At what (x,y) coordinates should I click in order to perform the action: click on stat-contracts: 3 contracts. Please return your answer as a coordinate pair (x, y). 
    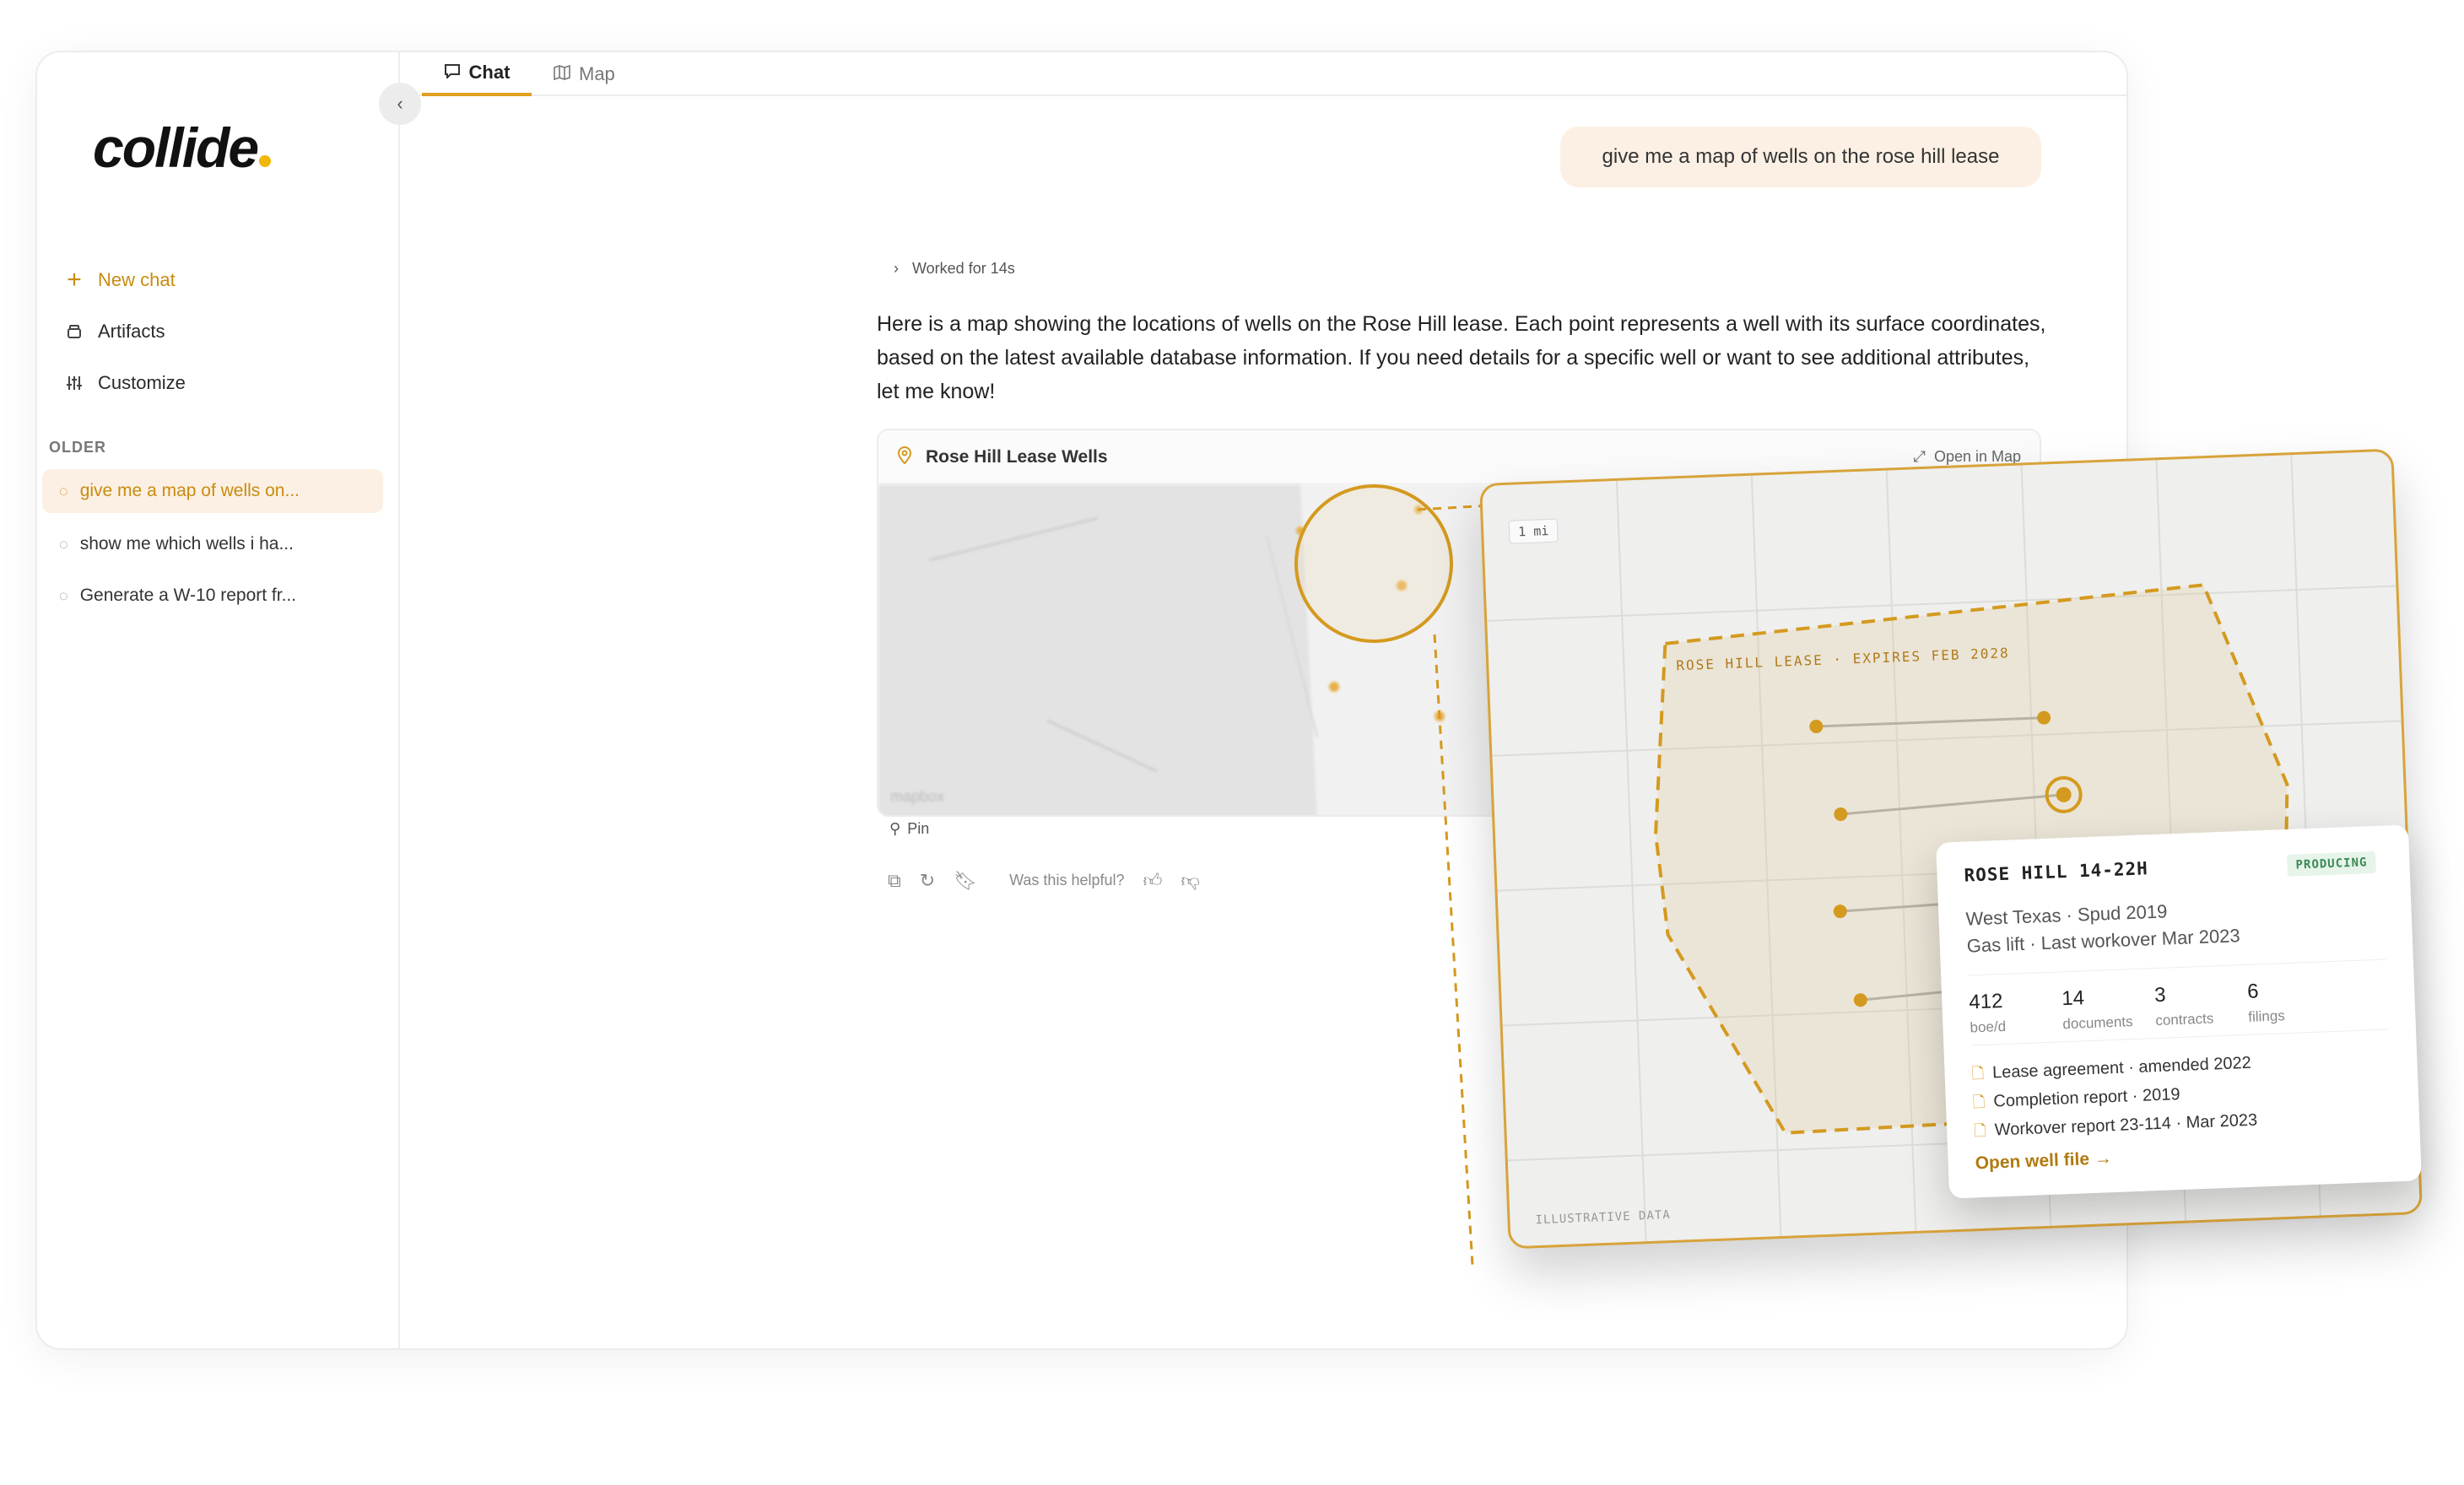
    Looking at the image, I should click on (2202, 1004).